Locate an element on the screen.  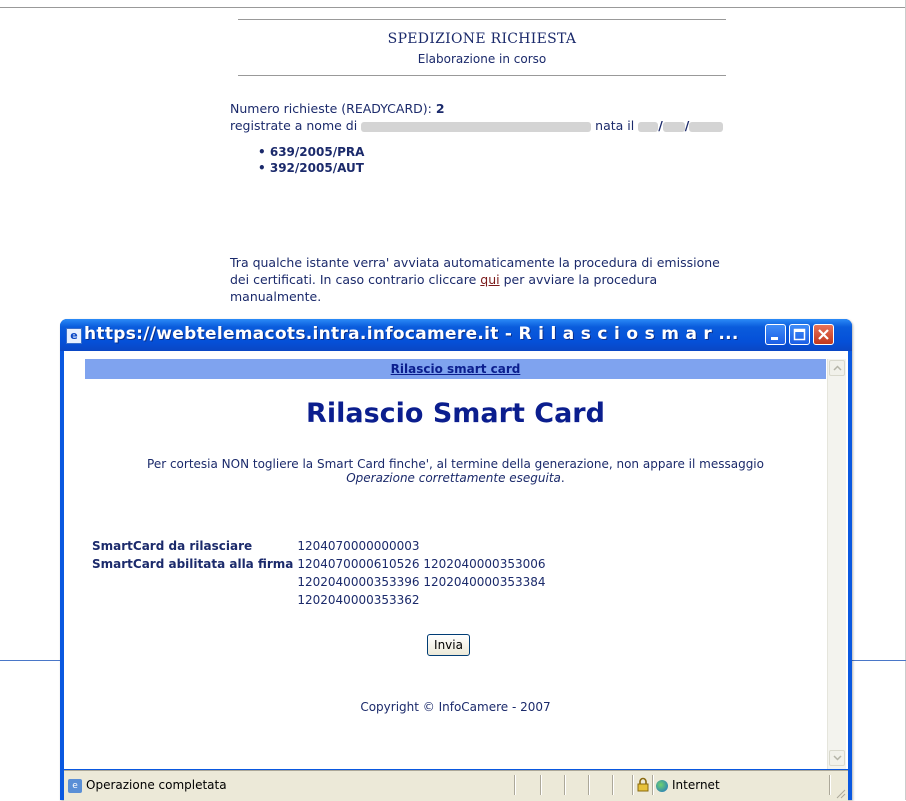
manual-start-link: qui is located at coordinates (489, 279).